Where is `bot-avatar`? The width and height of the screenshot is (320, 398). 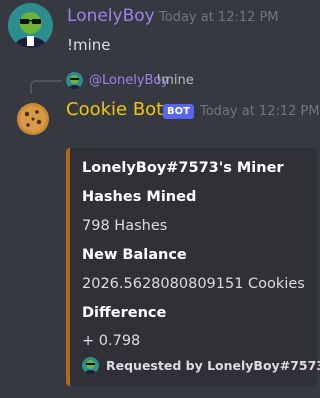
bot-avatar is located at coordinates (33, 118).